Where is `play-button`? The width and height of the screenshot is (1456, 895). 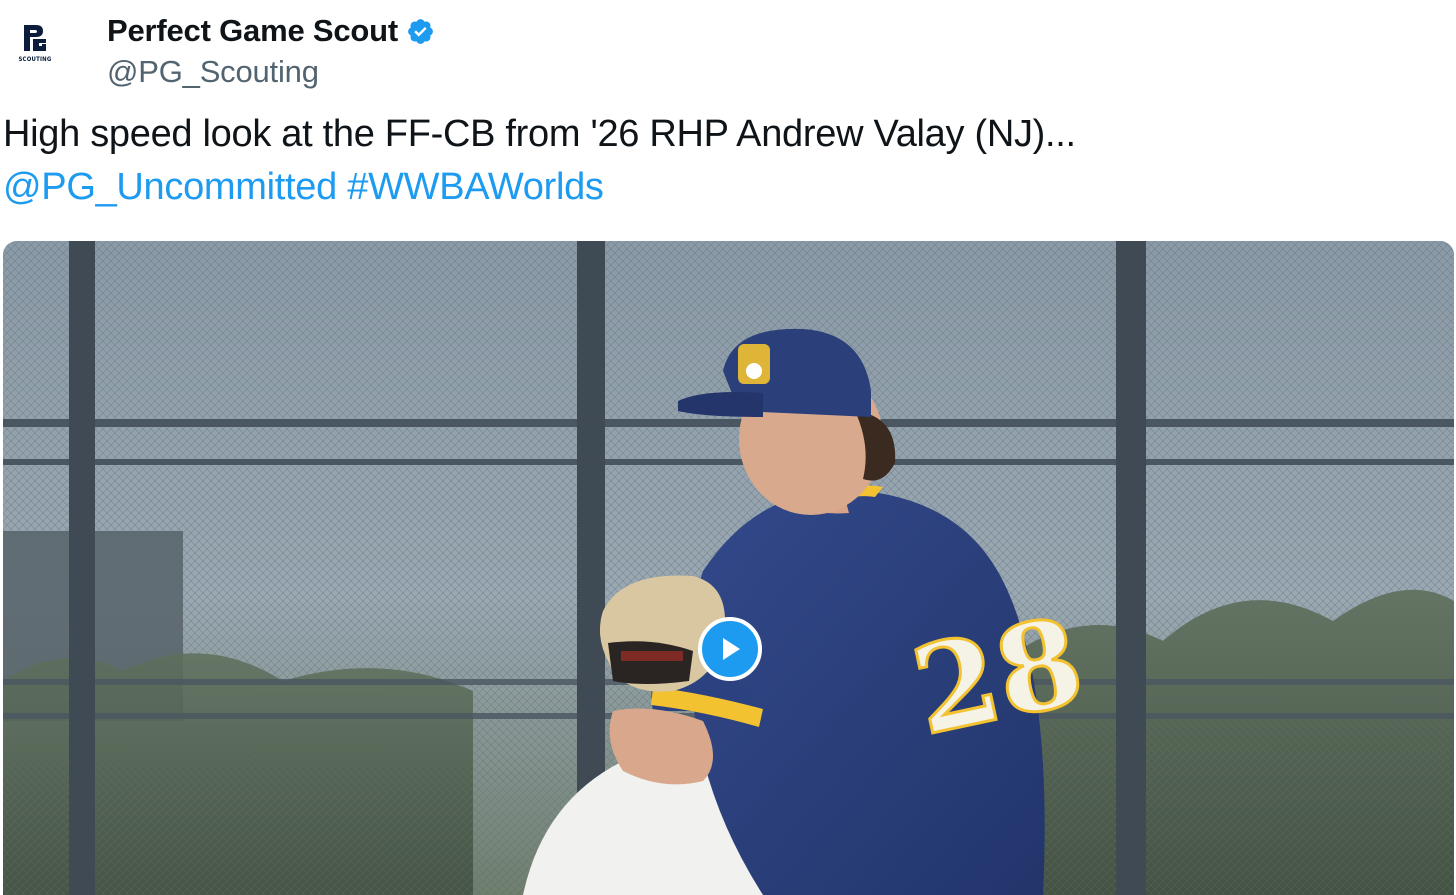 play-button is located at coordinates (730, 649).